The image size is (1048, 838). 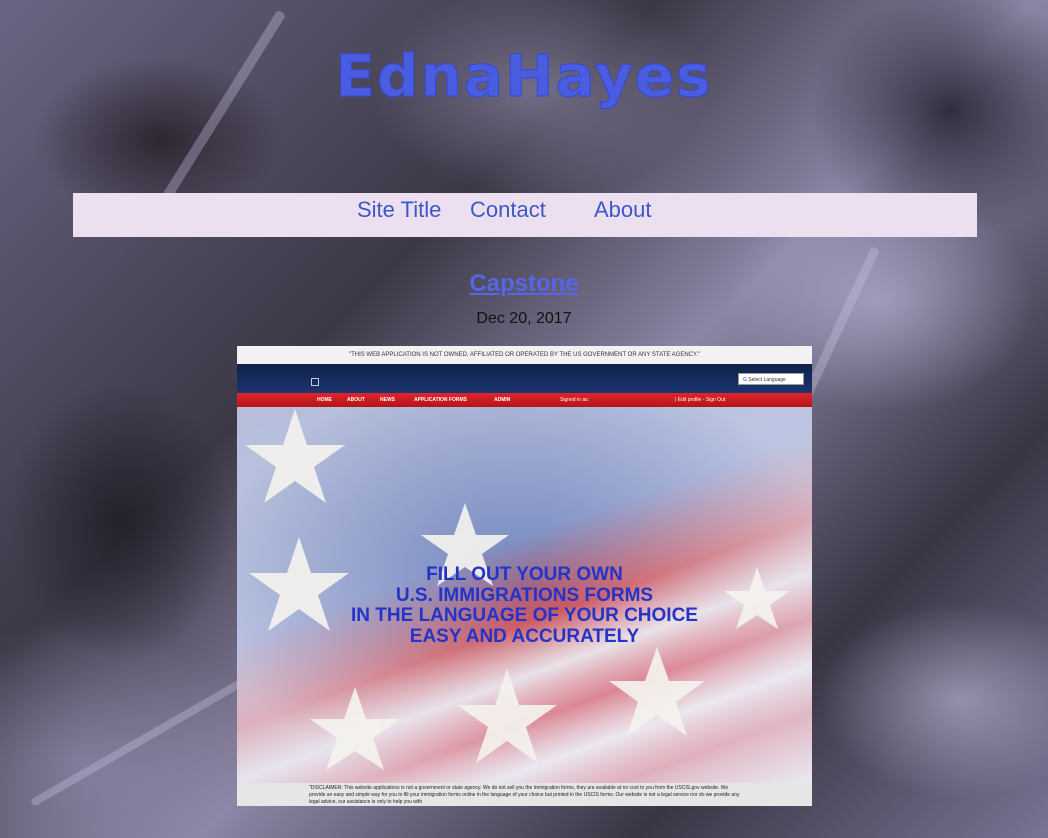 I want to click on nav-item-contact: Contact, so click(x=508, y=210).